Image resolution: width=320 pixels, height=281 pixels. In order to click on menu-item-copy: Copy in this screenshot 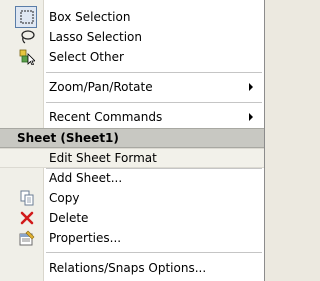, I will do `click(132, 198)`.